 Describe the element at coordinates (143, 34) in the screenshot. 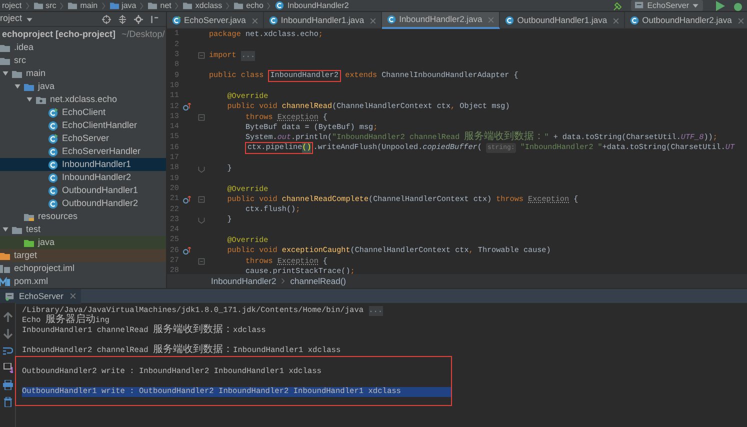

I see `project-path: ~/Desktop/` at that location.